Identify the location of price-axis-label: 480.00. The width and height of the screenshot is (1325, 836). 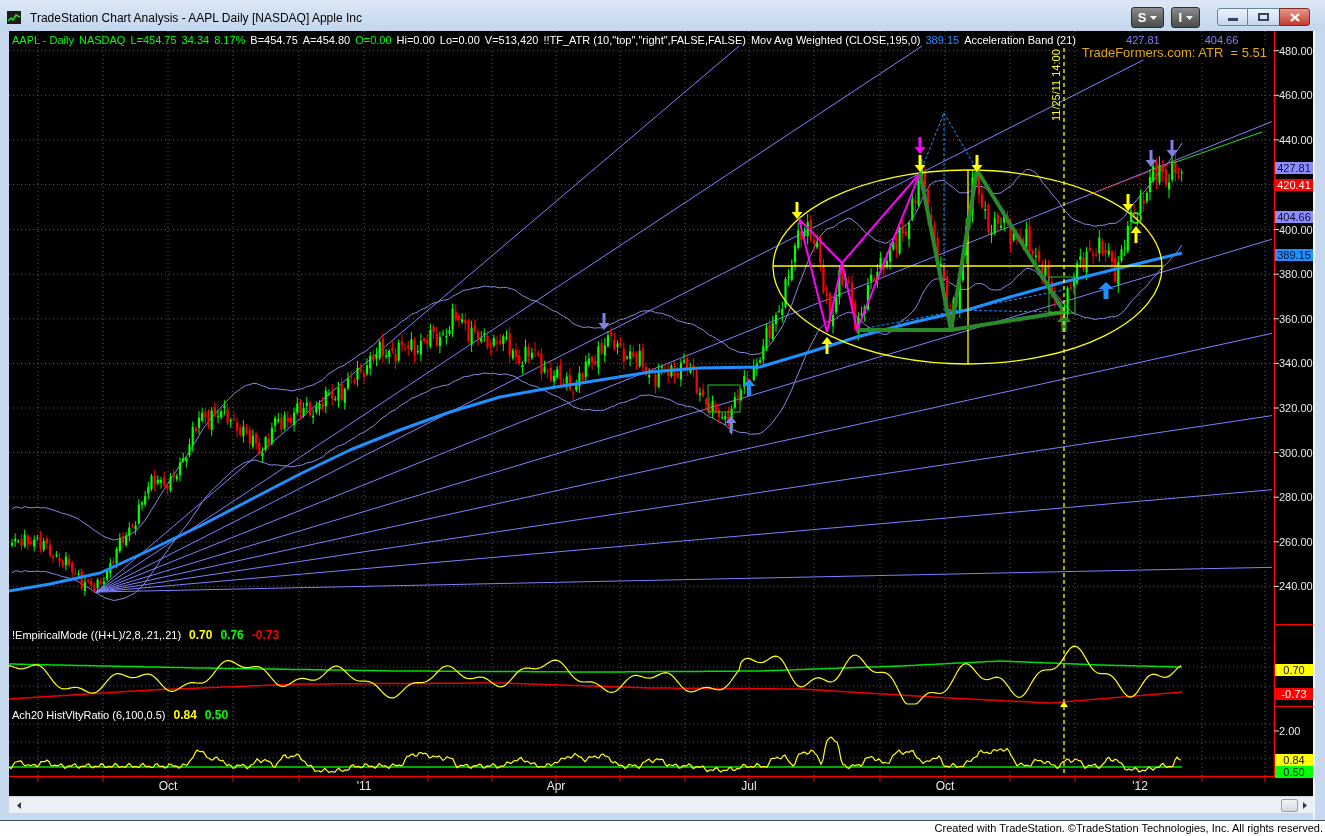
(1296, 50).